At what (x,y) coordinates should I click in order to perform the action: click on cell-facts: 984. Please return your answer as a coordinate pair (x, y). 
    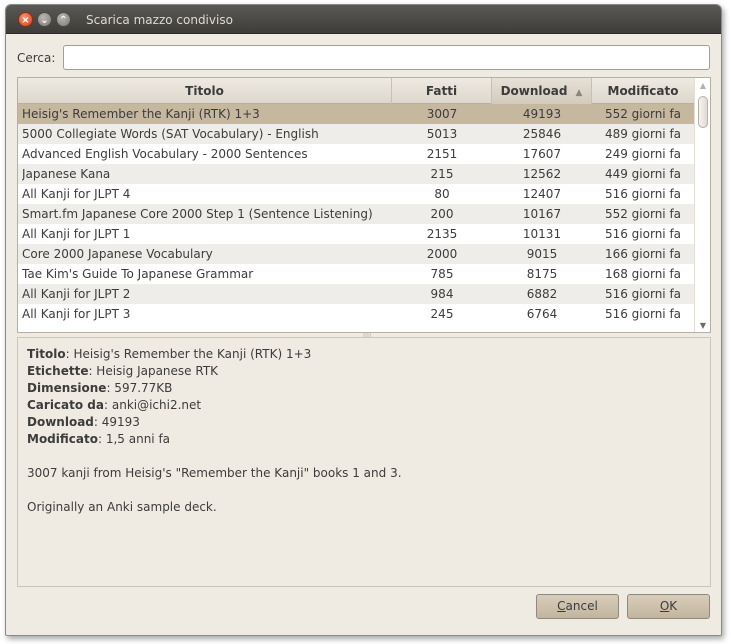
    Looking at the image, I should click on (442, 294).